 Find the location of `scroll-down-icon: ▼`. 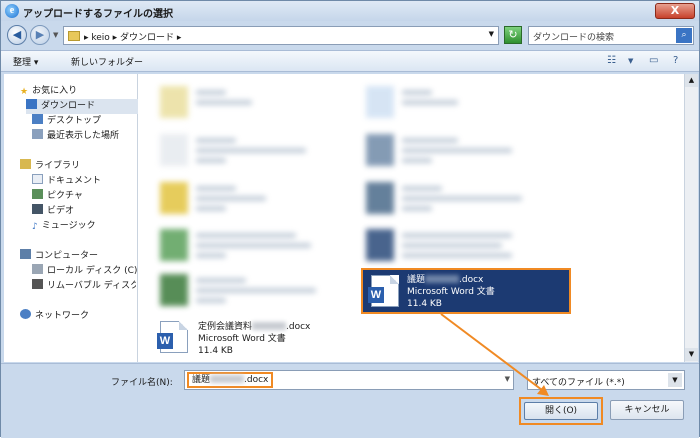

scroll-down-icon: ▼ is located at coordinates (691, 354).